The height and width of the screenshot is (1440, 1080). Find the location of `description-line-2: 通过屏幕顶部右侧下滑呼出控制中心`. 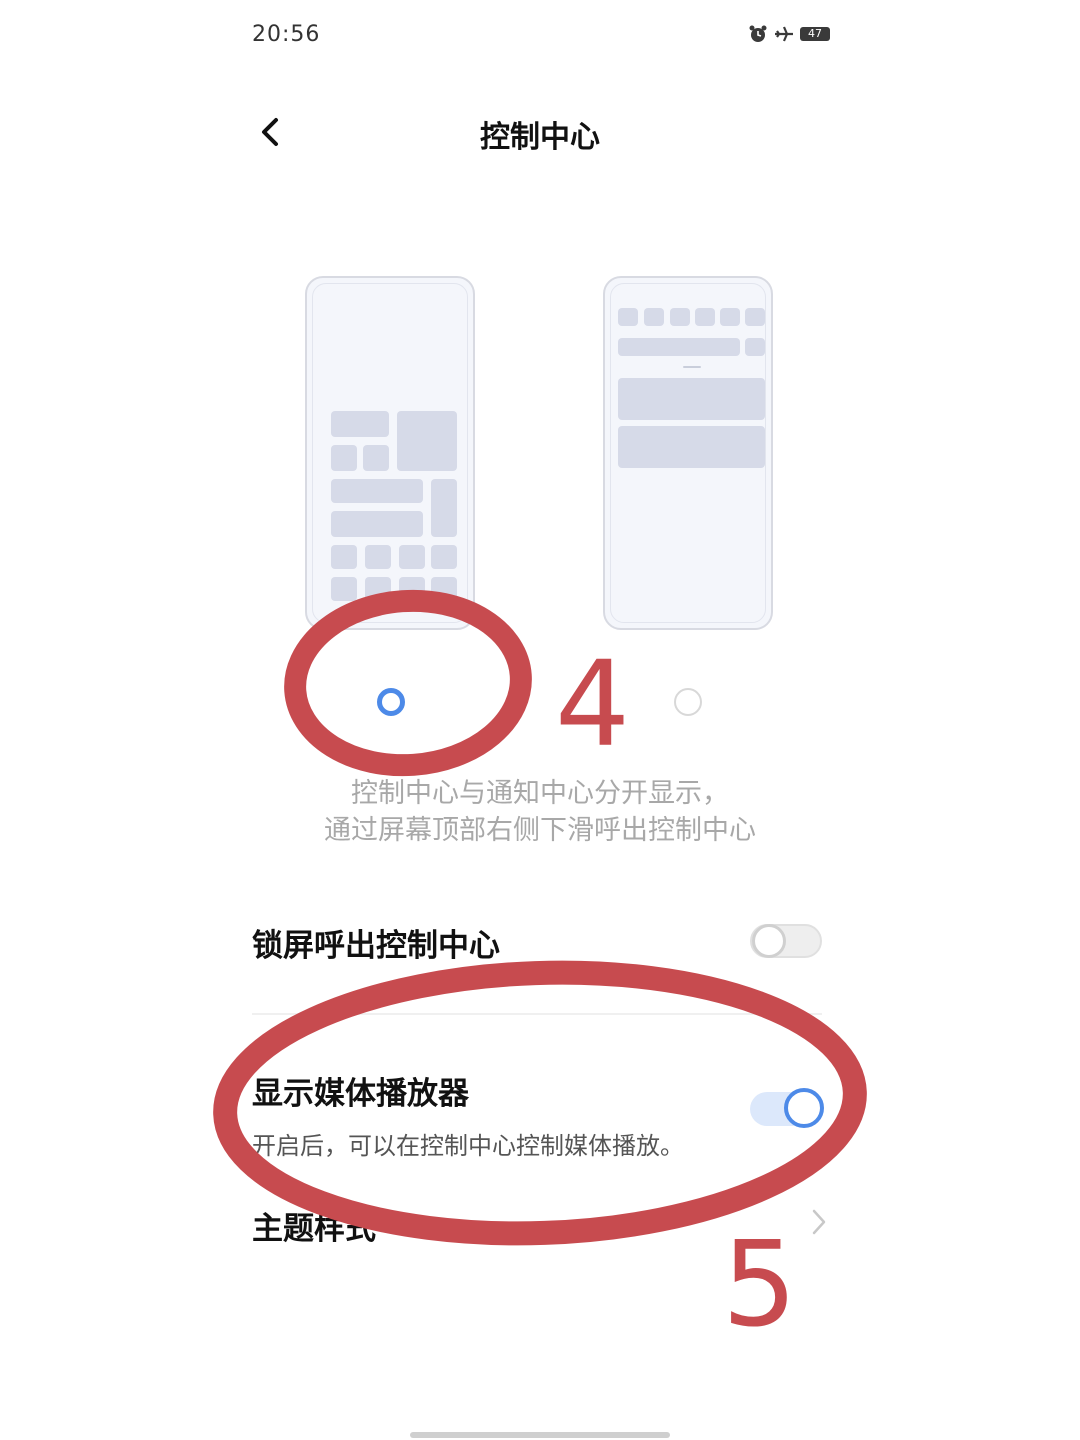

description-line-2: 通过屏幕顶部右侧下滑呼出控制中心 is located at coordinates (540, 830).